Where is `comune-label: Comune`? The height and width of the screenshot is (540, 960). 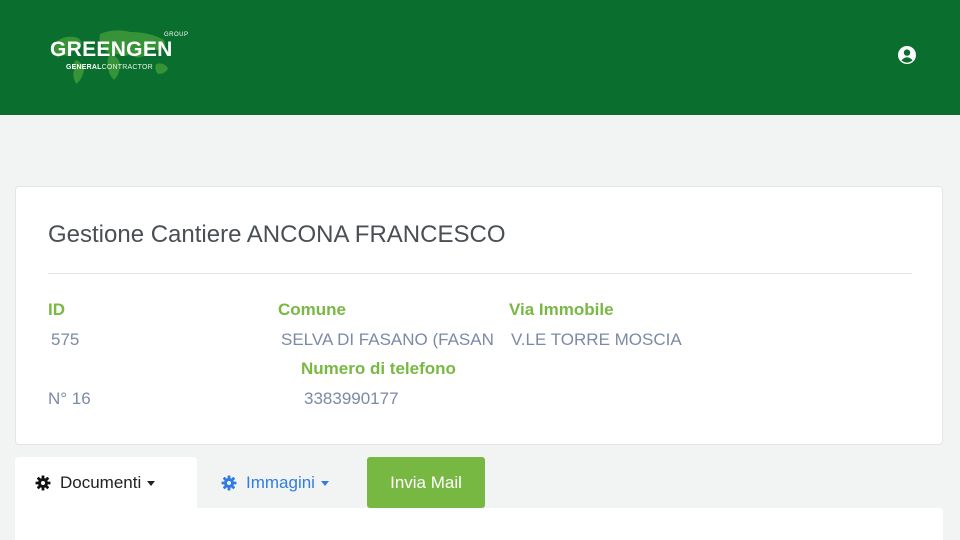
comune-label: Comune is located at coordinates (312, 309).